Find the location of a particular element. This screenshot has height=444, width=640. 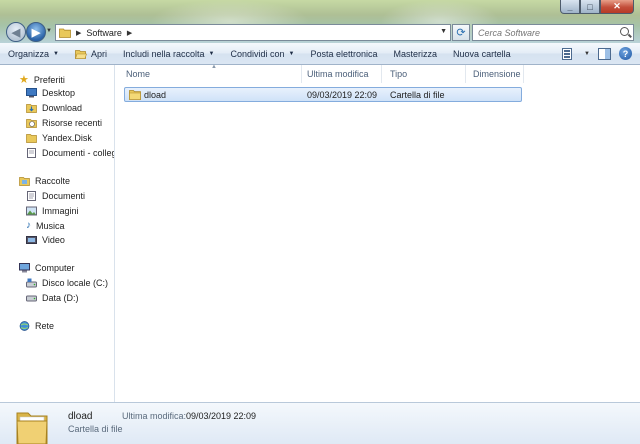

new-folder-button: Nuova cartella is located at coordinates (482, 54).